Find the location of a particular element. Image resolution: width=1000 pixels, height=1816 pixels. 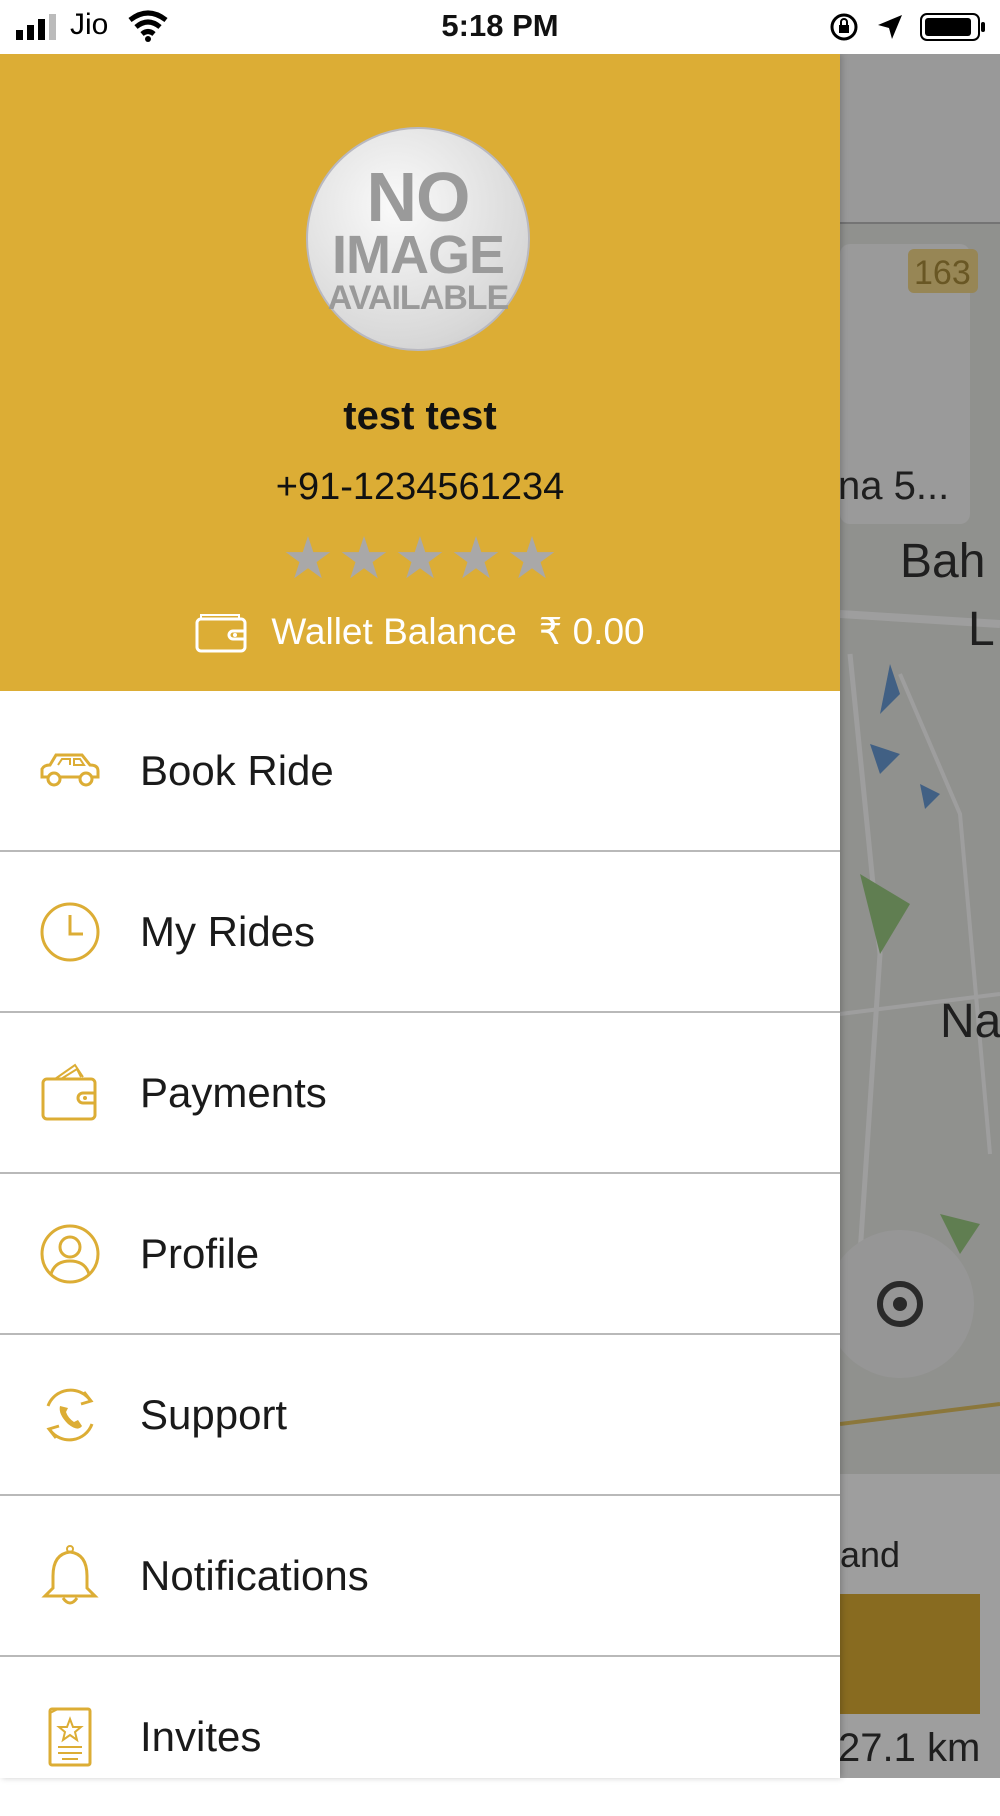

menu-item-book-ride: Book Ride is located at coordinates (420, 771).